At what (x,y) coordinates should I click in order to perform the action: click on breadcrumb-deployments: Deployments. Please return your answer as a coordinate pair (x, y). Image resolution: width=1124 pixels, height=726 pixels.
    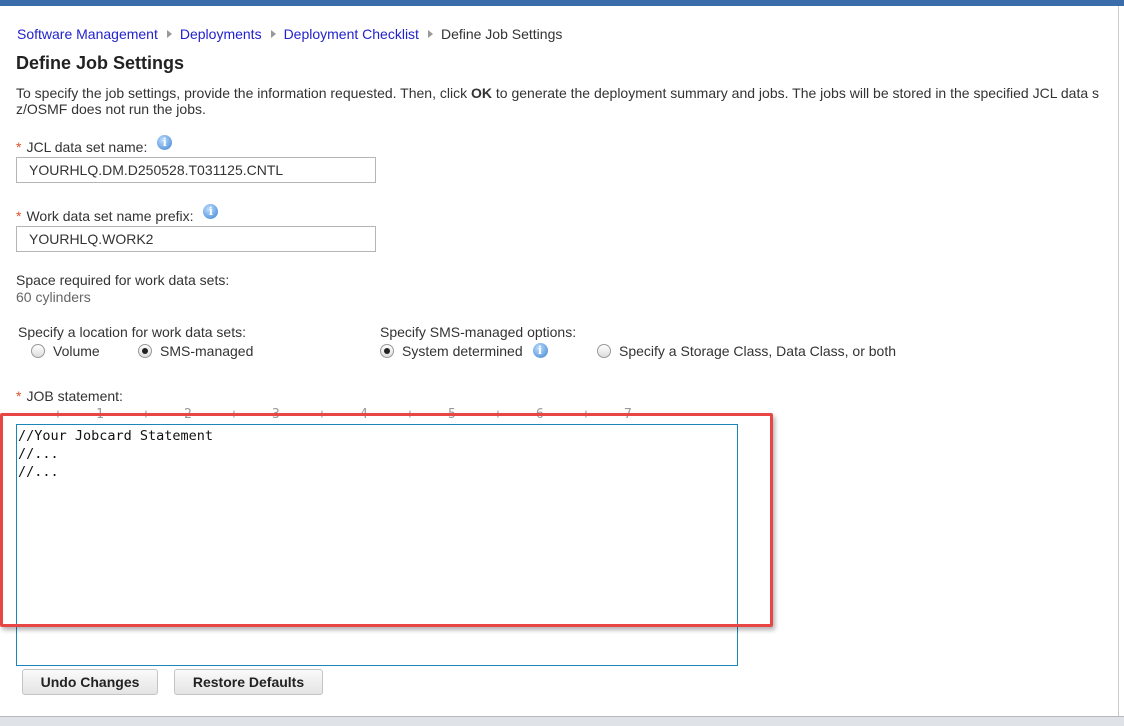
    Looking at the image, I should click on (221, 34).